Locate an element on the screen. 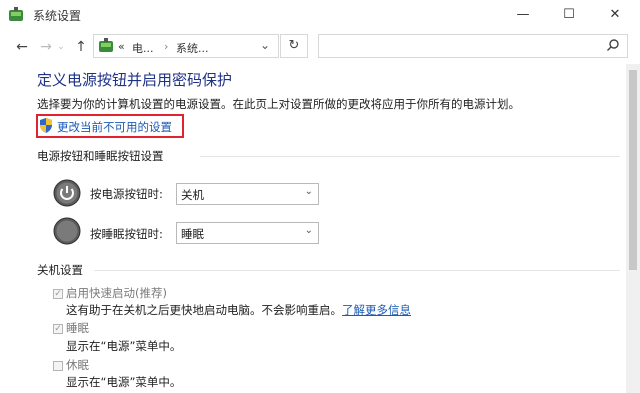 The width and height of the screenshot is (640, 393). fast-startup-description: 这有助于在关机之后更快地启动电脑。不会影响重启。 is located at coordinates (204, 310).